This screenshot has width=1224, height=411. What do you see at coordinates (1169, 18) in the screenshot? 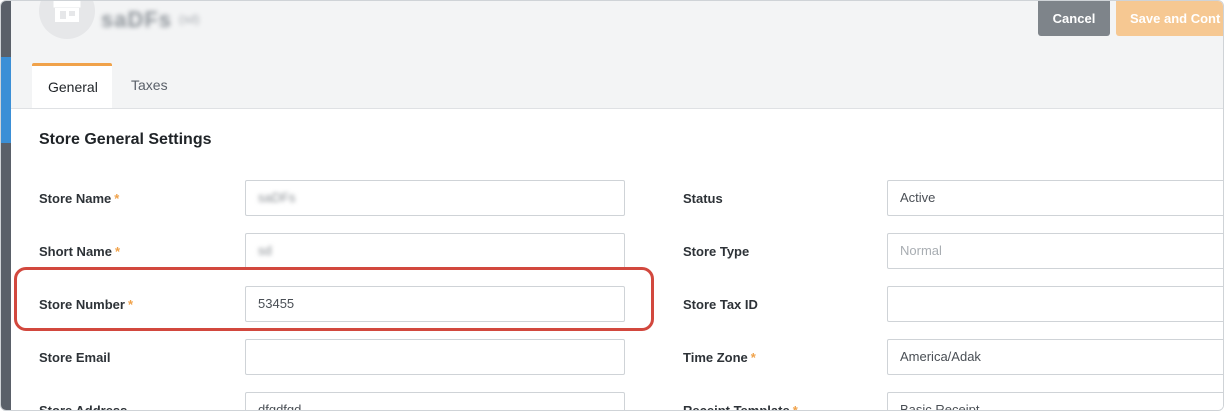
I see `save-and-continue-button: Save and Cont` at bounding box center [1169, 18].